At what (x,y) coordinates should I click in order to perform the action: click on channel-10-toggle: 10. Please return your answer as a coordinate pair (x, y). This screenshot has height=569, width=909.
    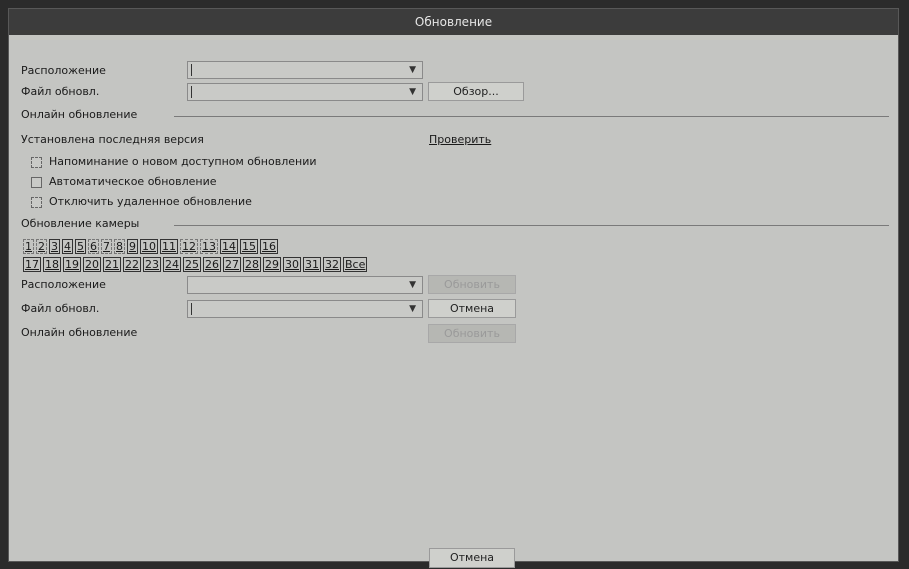
    Looking at the image, I should click on (149, 246).